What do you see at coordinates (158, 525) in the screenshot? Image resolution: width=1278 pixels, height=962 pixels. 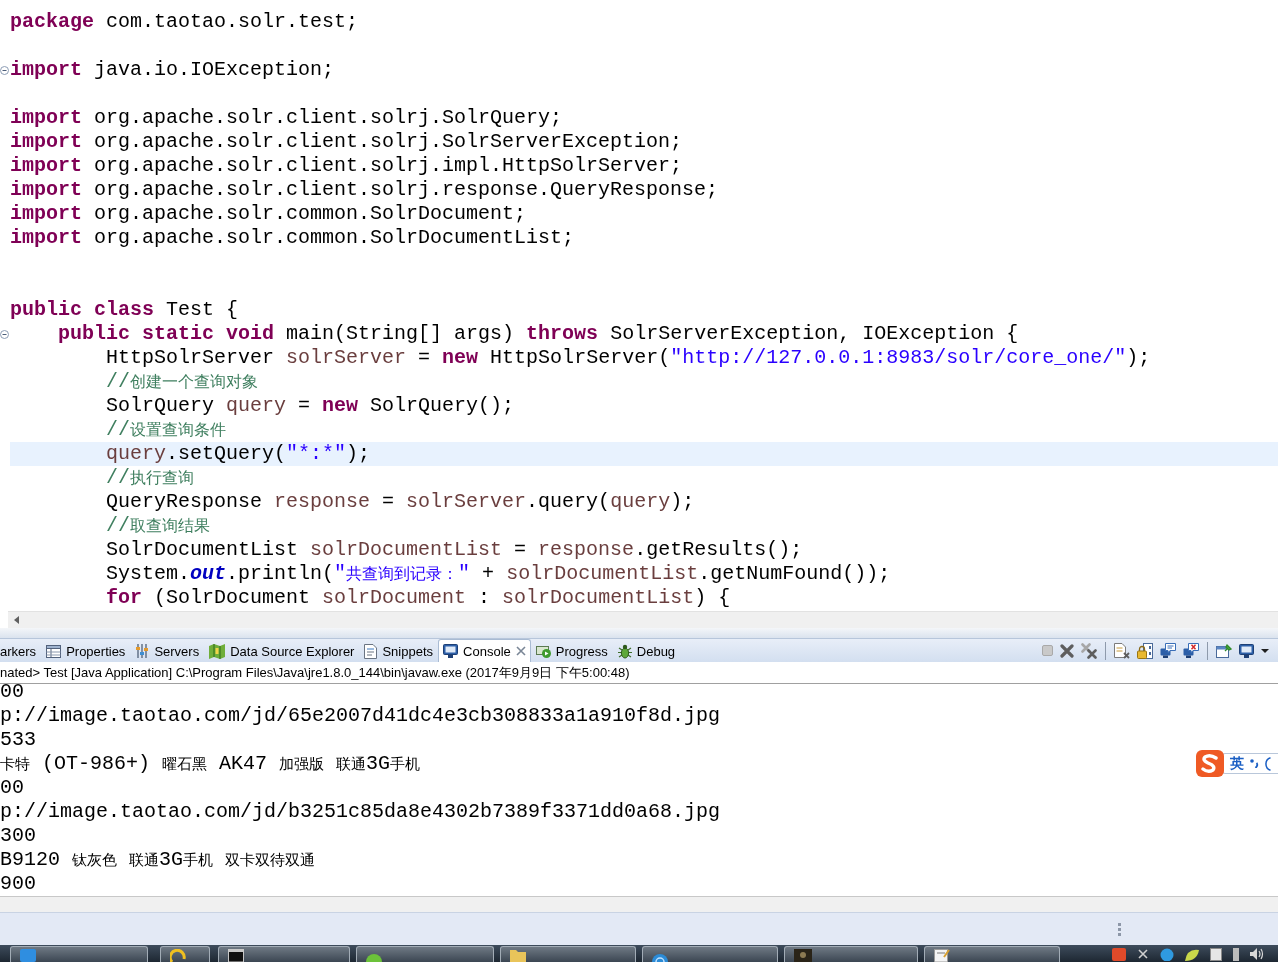 I see `code-line: //取查询结果` at bounding box center [158, 525].